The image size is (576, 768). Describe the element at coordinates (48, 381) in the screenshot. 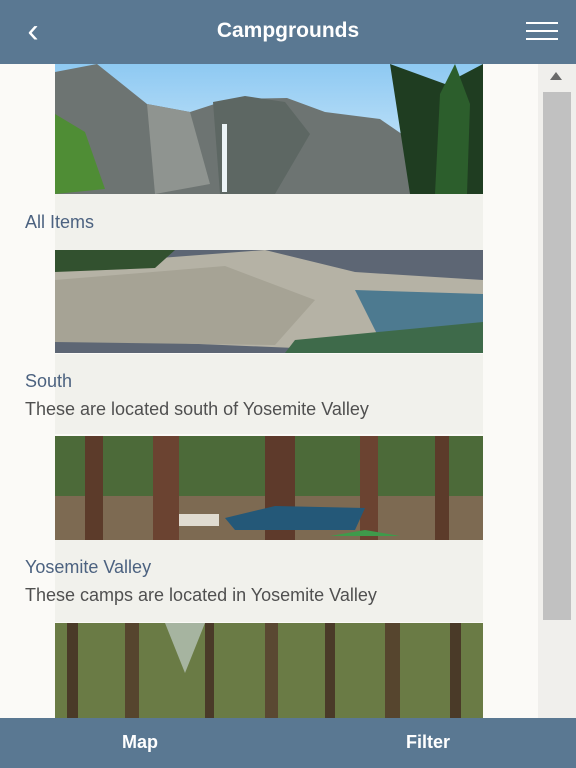

I see `item-label-south: South` at that location.